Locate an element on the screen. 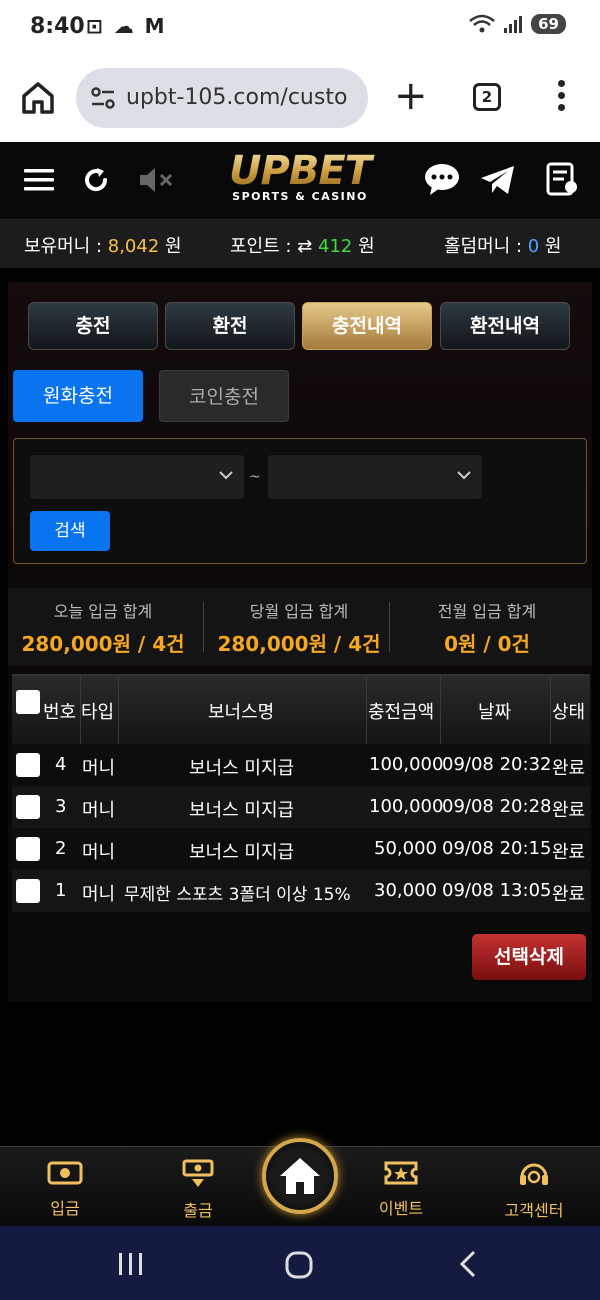 This screenshot has width=600, height=1300. header-bonus: 보너스명 is located at coordinates (241, 712).